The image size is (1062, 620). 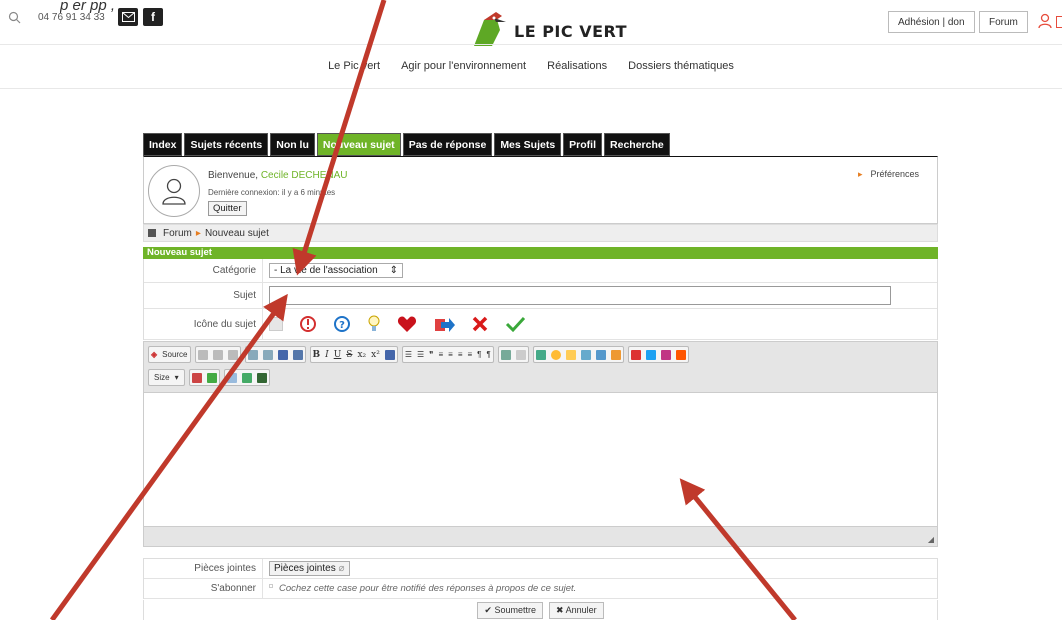 I want to click on arrow-to-subject, so click(x=168, y=456).